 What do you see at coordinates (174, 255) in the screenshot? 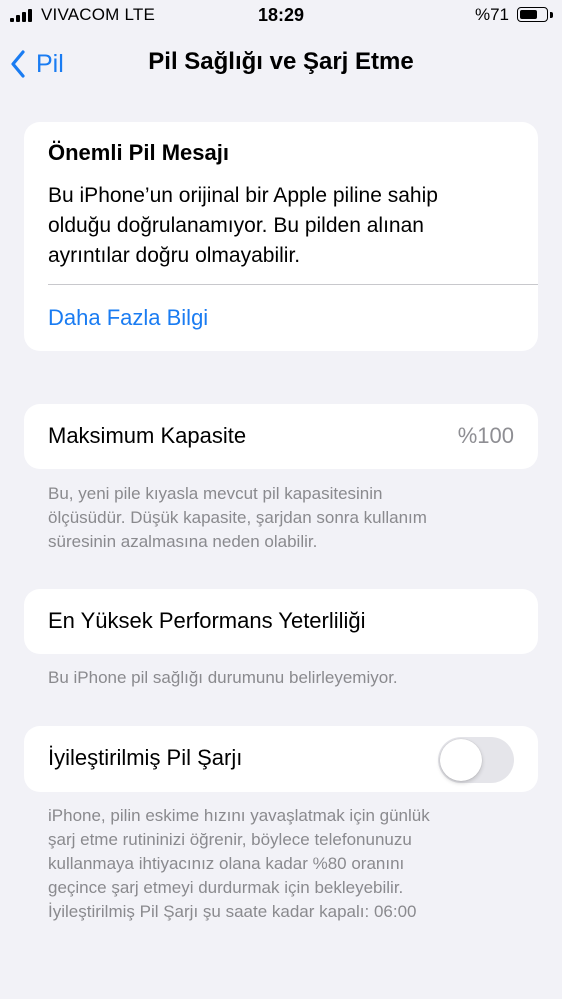
I see `important-message-line: ayrıntılar doğru olmayabilir.` at bounding box center [174, 255].